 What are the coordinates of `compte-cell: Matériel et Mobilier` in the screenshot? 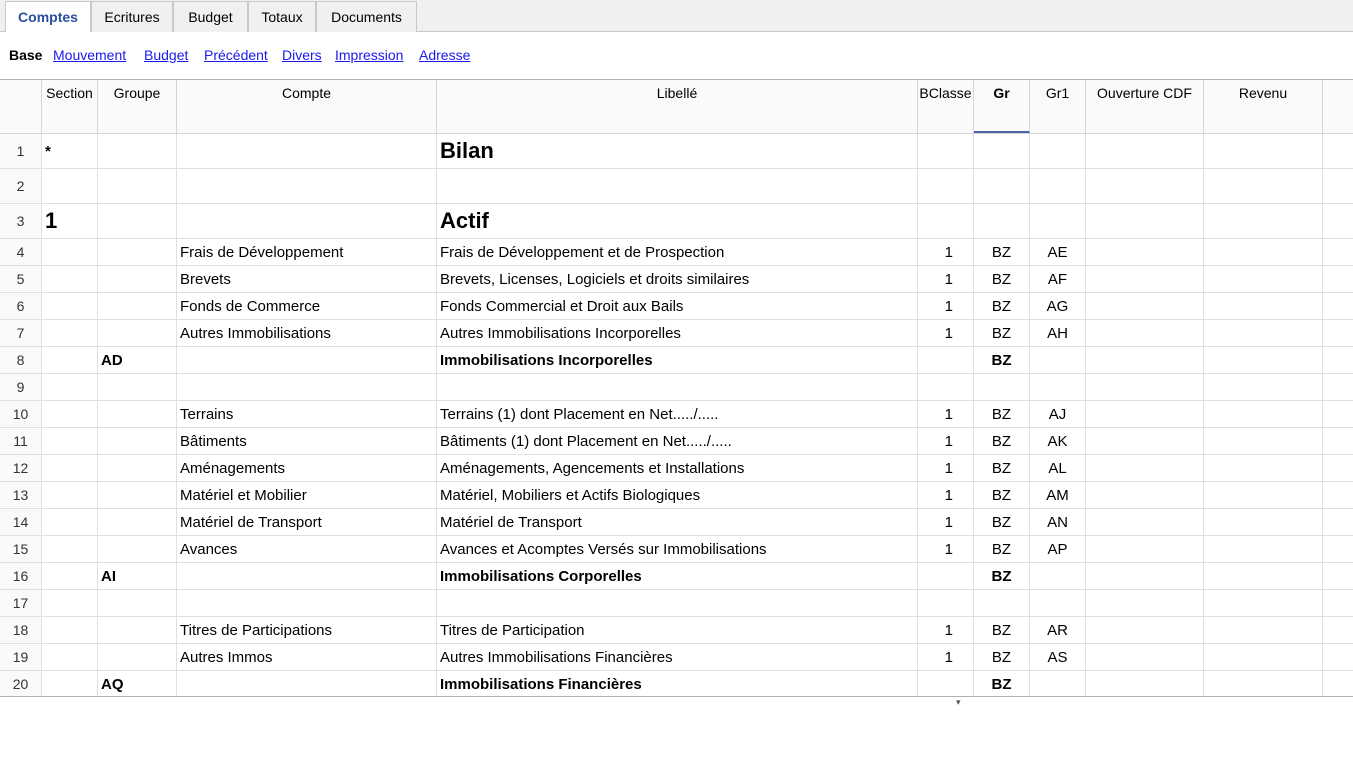 It's located at (307, 495).